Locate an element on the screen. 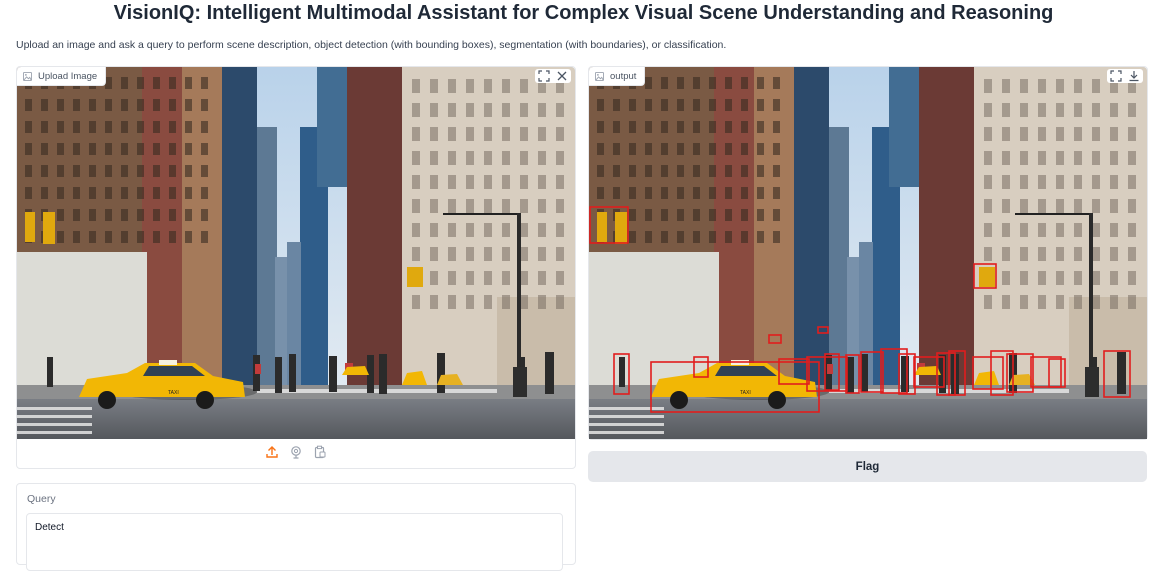 This screenshot has height=571, width=1167. query-input is located at coordinates (294, 542).